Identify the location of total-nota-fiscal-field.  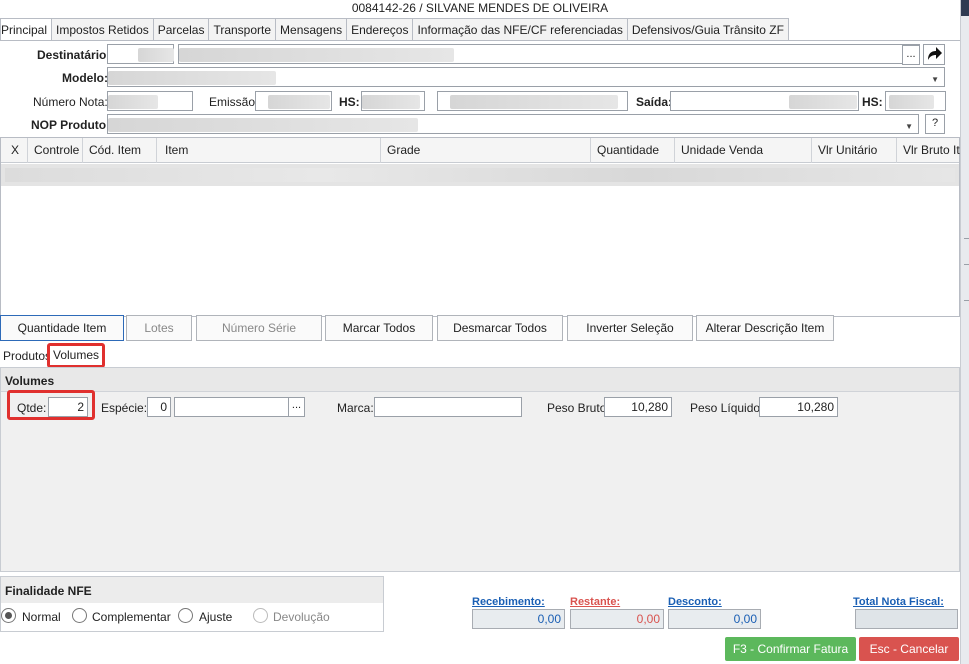
(906, 619).